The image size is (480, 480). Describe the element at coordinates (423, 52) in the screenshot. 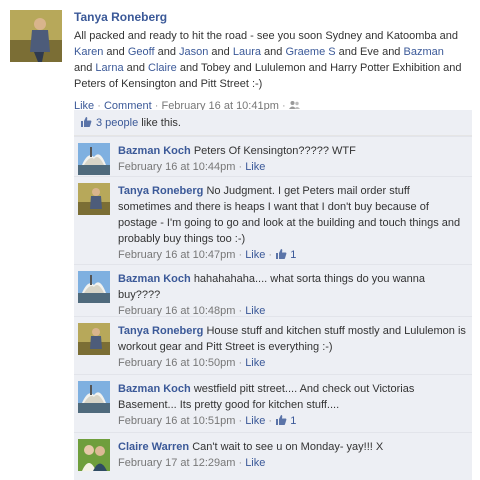

I see `tagged-friend-link: Bazman` at that location.